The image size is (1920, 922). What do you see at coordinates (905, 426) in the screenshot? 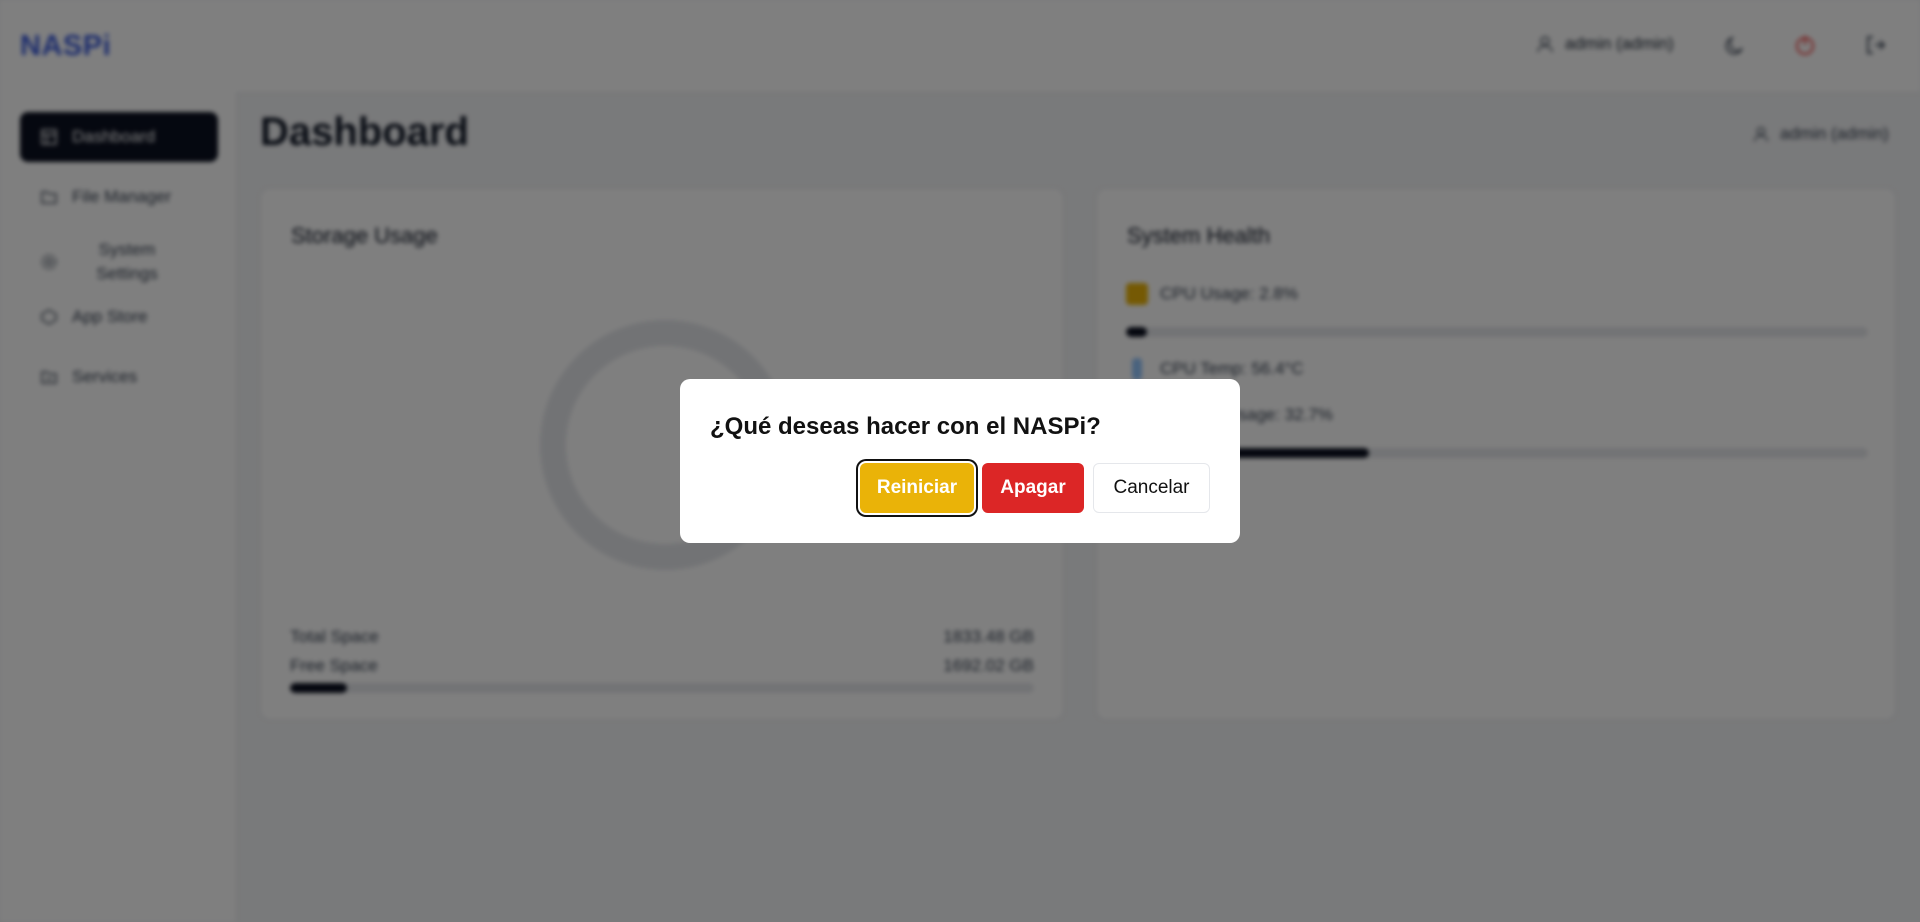
I see `dialog-title: ¿Qué deseas hacer con el NASPi?` at bounding box center [905, 426].